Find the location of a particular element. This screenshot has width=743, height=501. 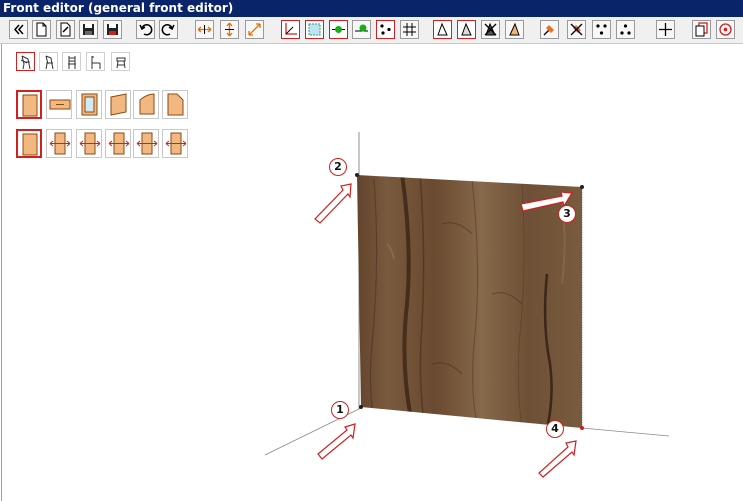

pin-orange-icon is located at coordinates (549, 29).